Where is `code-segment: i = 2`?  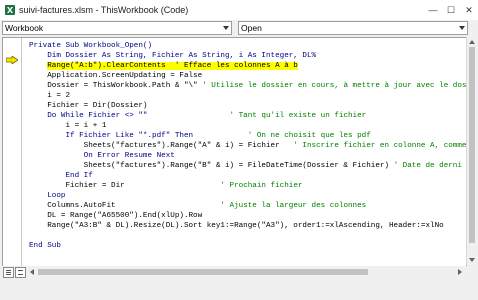 code-segment: i = 2 is located at coordinates (50, 96).